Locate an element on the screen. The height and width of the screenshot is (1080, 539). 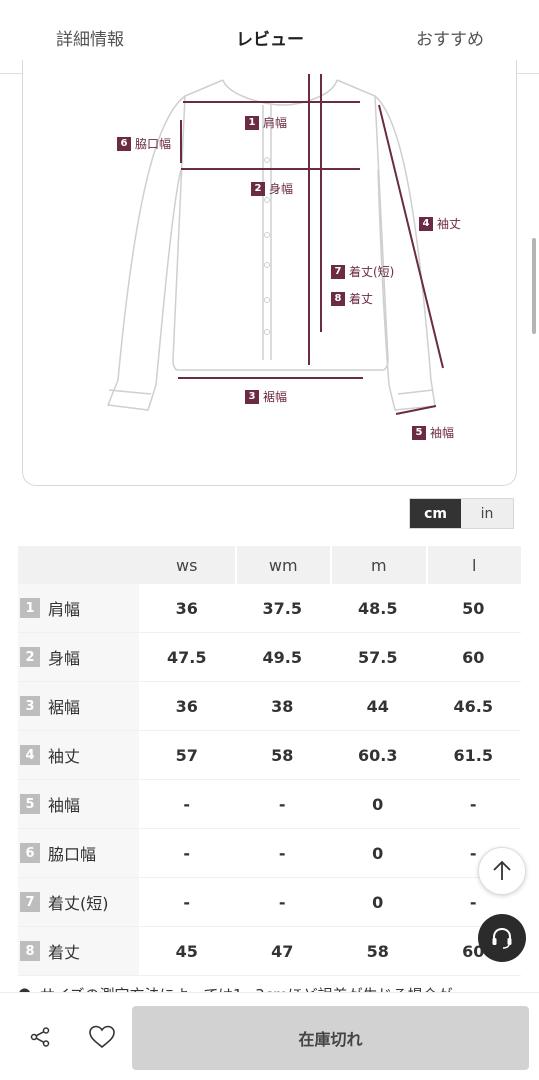
tab-recommend-label: おすすめ is located at coordinates (450, 39).